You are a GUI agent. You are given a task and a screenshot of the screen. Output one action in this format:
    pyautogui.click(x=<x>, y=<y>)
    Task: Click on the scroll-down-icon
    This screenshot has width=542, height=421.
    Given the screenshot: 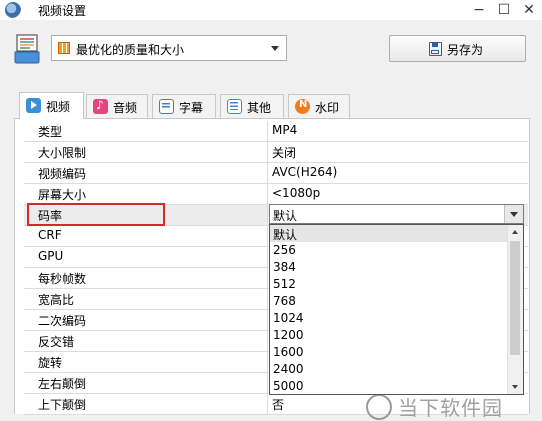 What is the action you would take?
    pyautogui.click(x=515, y=386)
    